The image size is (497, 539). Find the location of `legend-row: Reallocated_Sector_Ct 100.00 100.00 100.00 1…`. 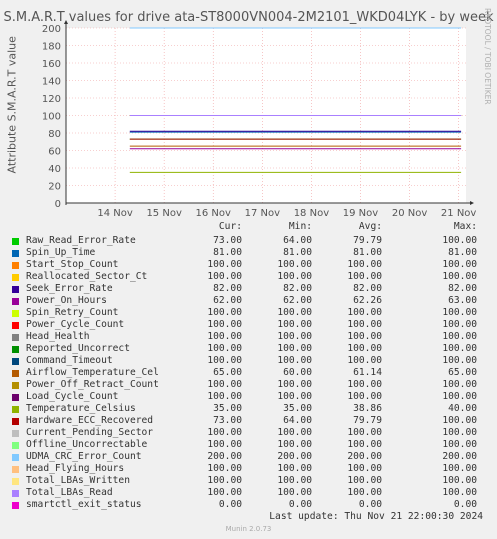

legend-row: Reallocated_Sector_Ct 100.00 100.00 100.00 1… is located at coordinates (247, 277).